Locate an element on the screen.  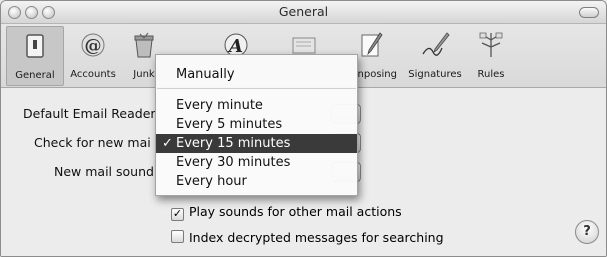
menu-item-every-minute: Every minute is located at coordinates (256, 105).